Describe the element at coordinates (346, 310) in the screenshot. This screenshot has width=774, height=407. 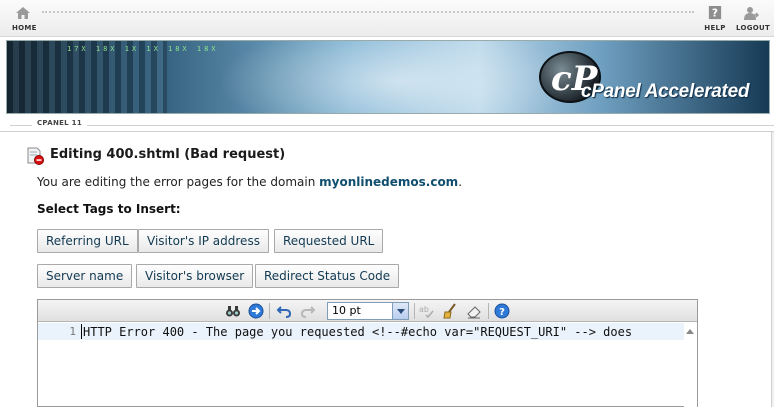
I see `font-size-value: 10 pt` at that location.